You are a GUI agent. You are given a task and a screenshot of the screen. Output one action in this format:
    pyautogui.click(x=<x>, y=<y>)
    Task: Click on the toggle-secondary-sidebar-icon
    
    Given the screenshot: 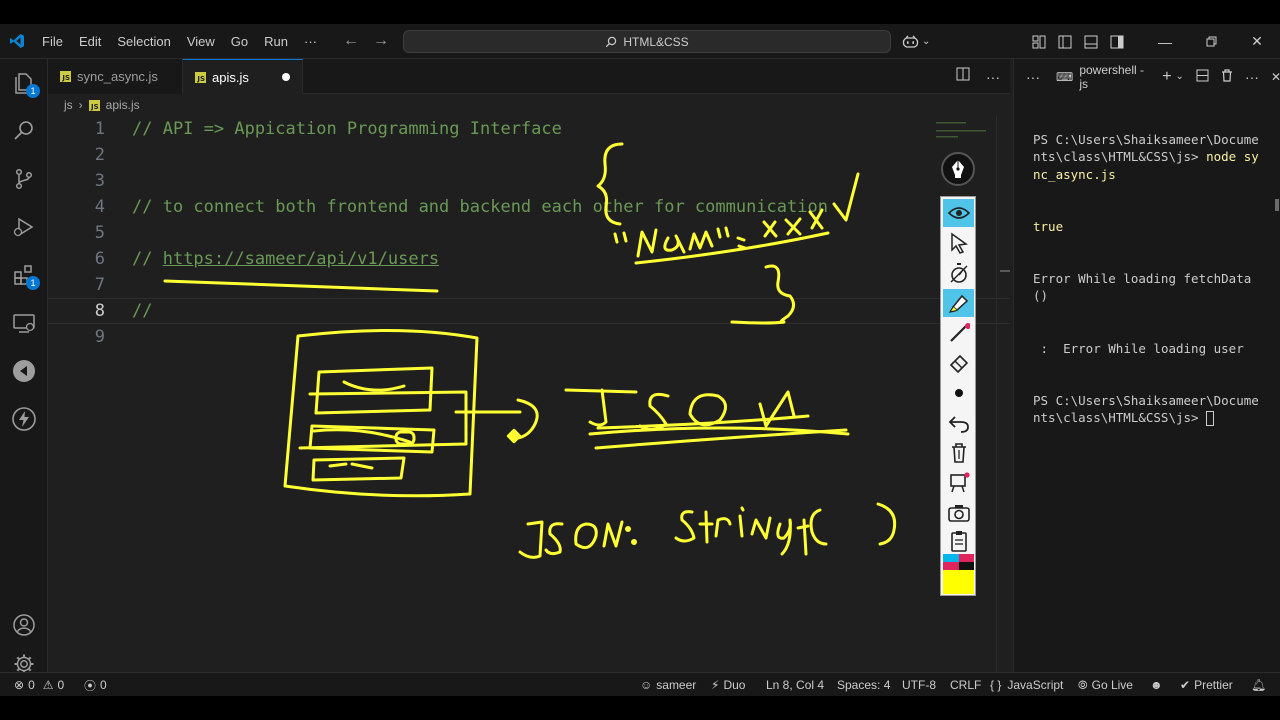 What is the action you would take?
    pyautogui.click(x=1117, y=41)
    